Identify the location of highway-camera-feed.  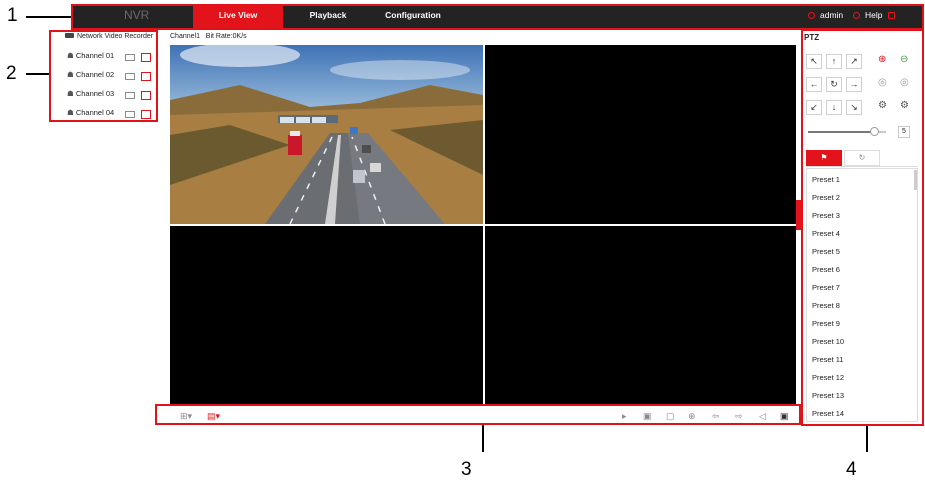
(326, 134).